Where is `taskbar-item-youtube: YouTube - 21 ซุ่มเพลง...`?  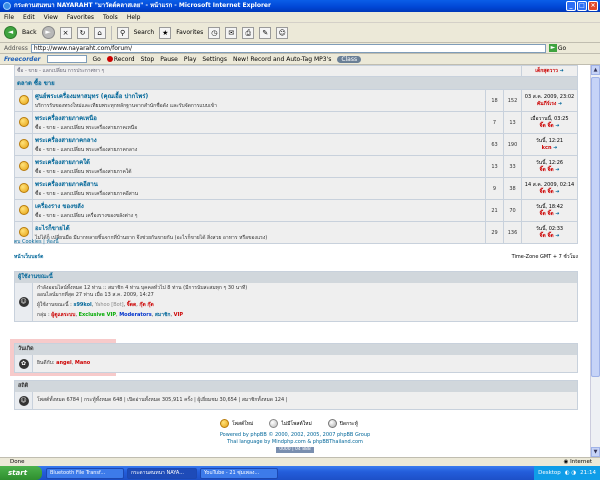
taskbar-item-youtube: YouTube - 21 ซุ่มเพลง... is located at coordinates (239, 473).